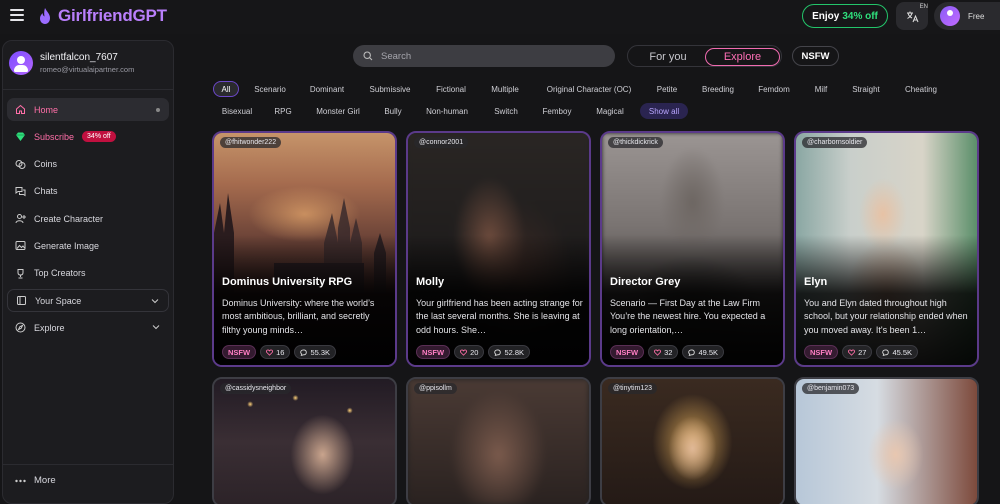 Image resolution: width=1000 pixels, height=504 pixels. What do you see at coordinates (88, 327) in the screenshot?
I see `sidebar-item-explore: Explore` at bounding box center [88, 327].